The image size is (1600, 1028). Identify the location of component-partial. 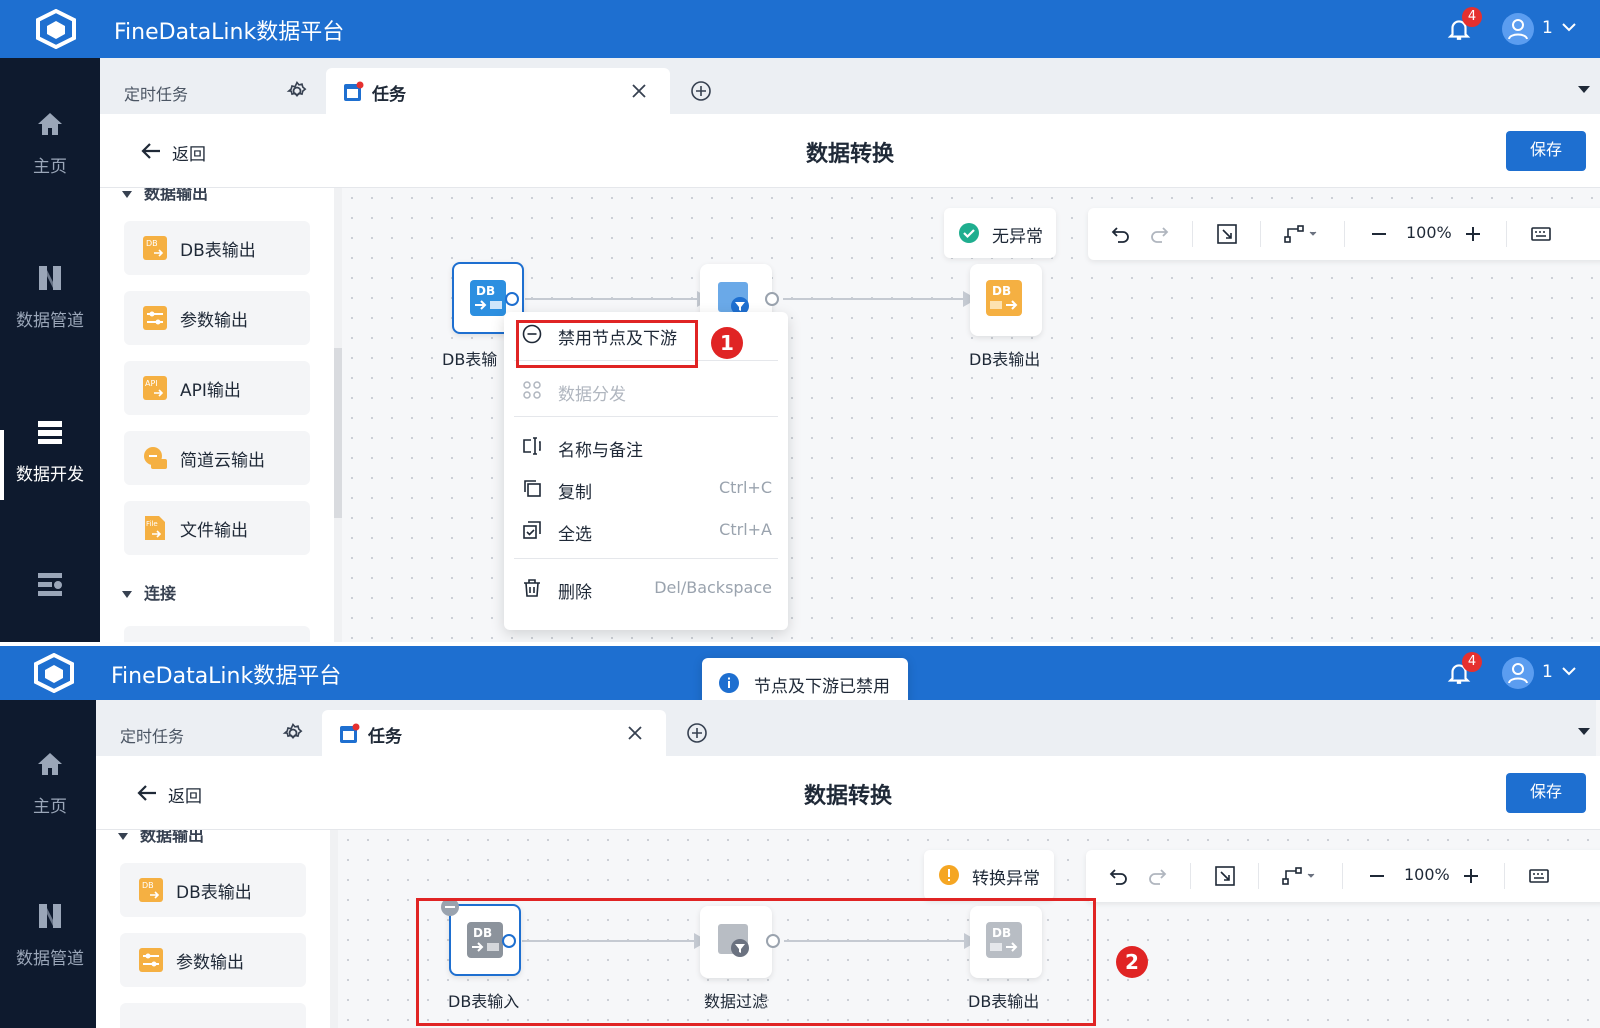
(217, 634).